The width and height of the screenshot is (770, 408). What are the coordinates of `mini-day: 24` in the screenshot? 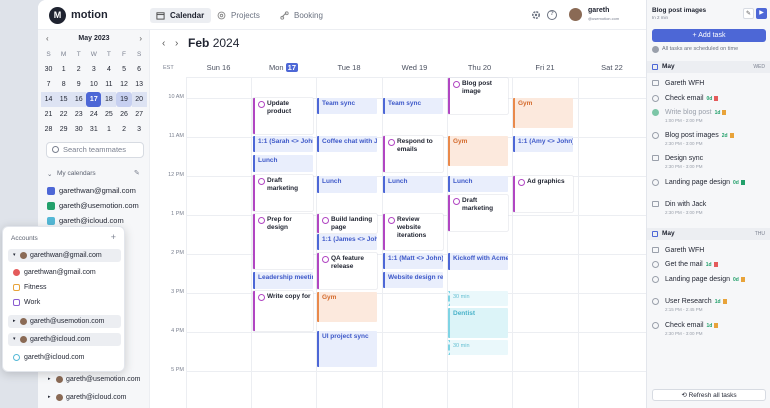 It's located at (93, 114).